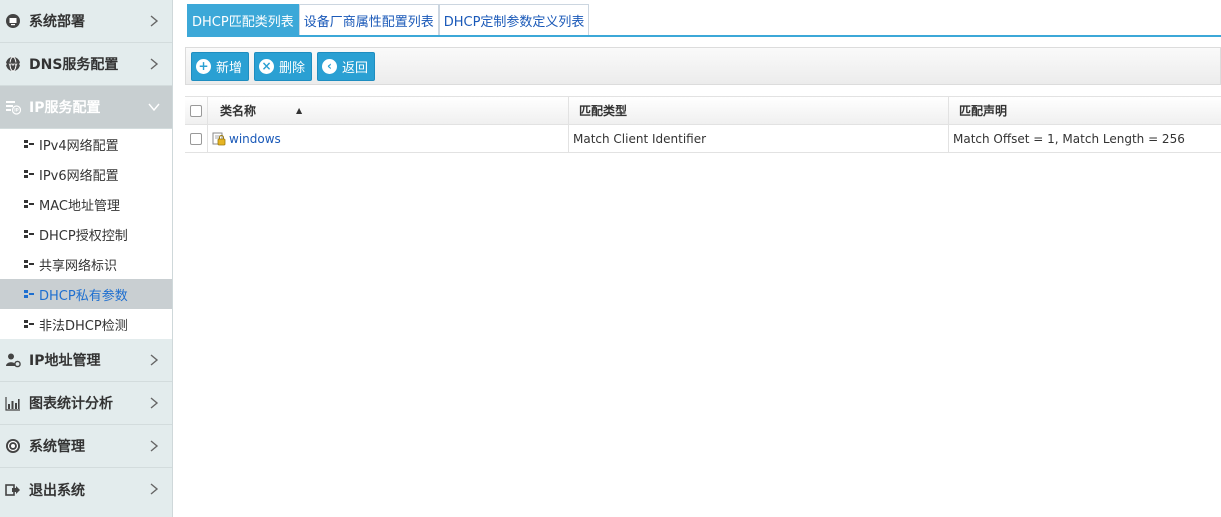  Describe the element at coordinates (13, 446) in the screenshot. I see `settings-icon` at that location.